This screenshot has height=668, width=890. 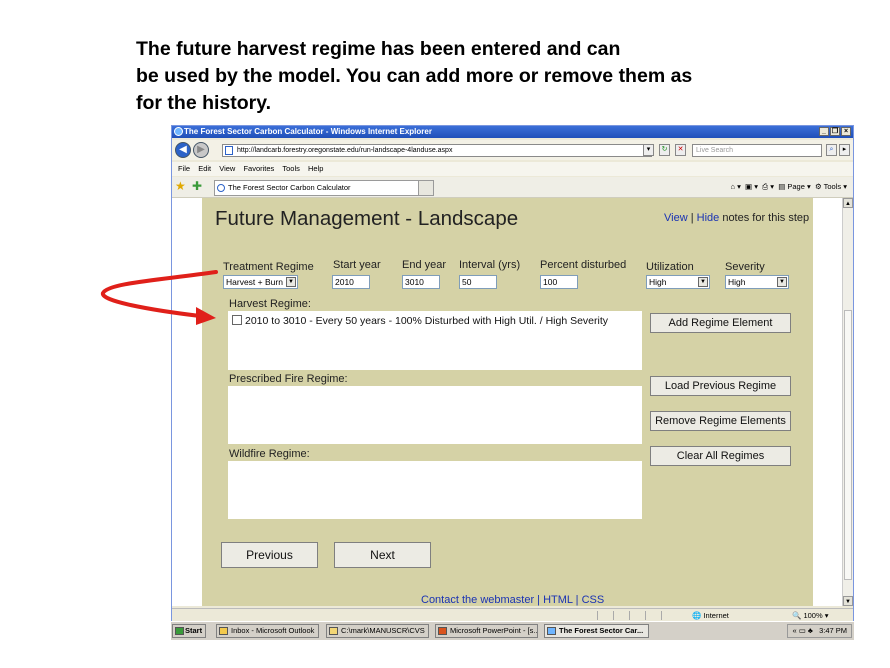 What do you see at coordinates (848, 203) in the screenshot?
I see `scroll-up-icon: ▲` at bounding box center [848, 203].